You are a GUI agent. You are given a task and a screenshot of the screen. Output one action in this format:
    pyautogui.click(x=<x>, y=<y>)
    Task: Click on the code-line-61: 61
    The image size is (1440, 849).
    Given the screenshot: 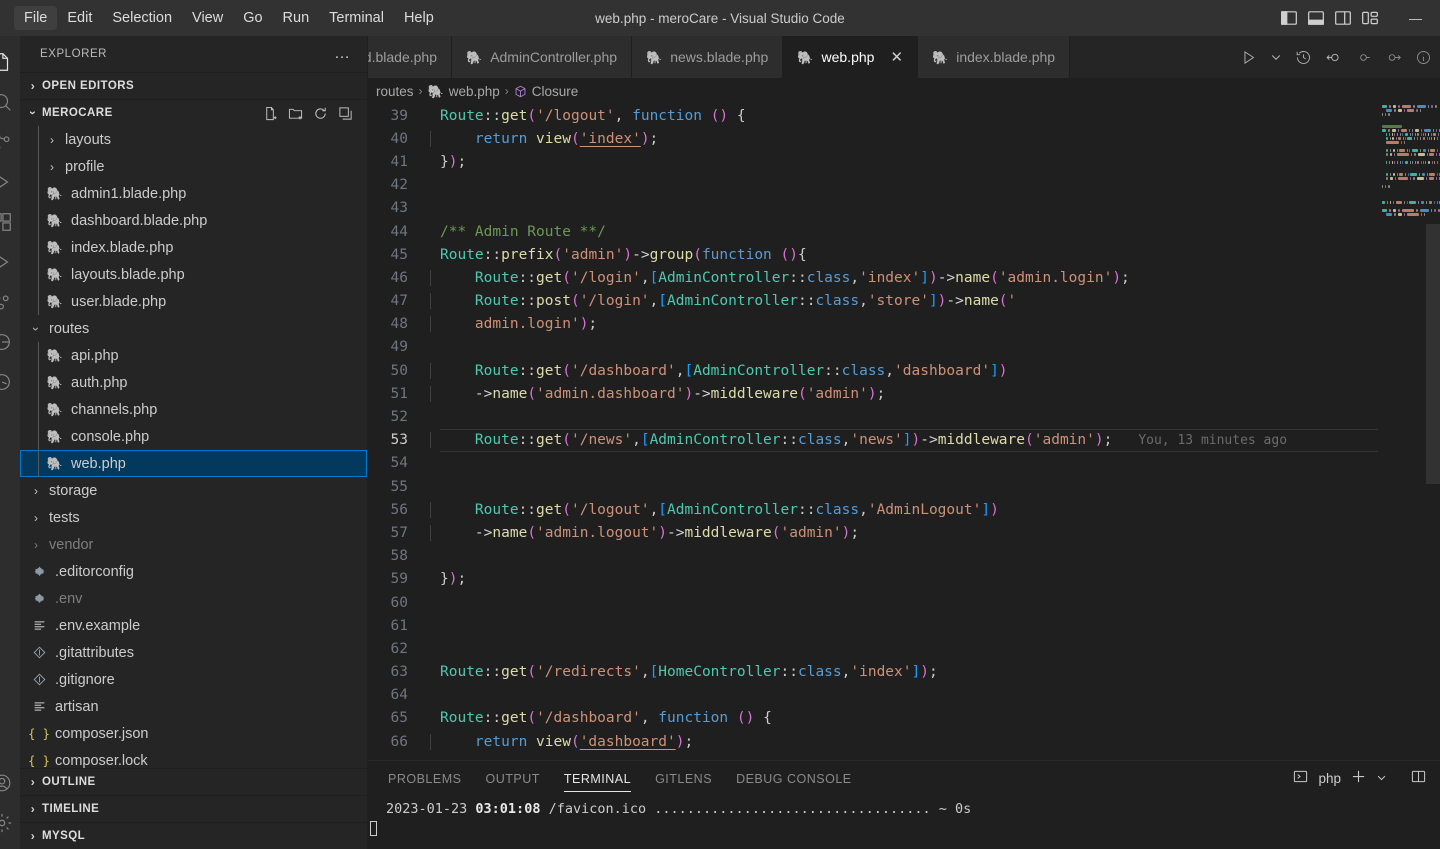 What is the action you would take?
    pyautogui.click(x=873, y=625)
    